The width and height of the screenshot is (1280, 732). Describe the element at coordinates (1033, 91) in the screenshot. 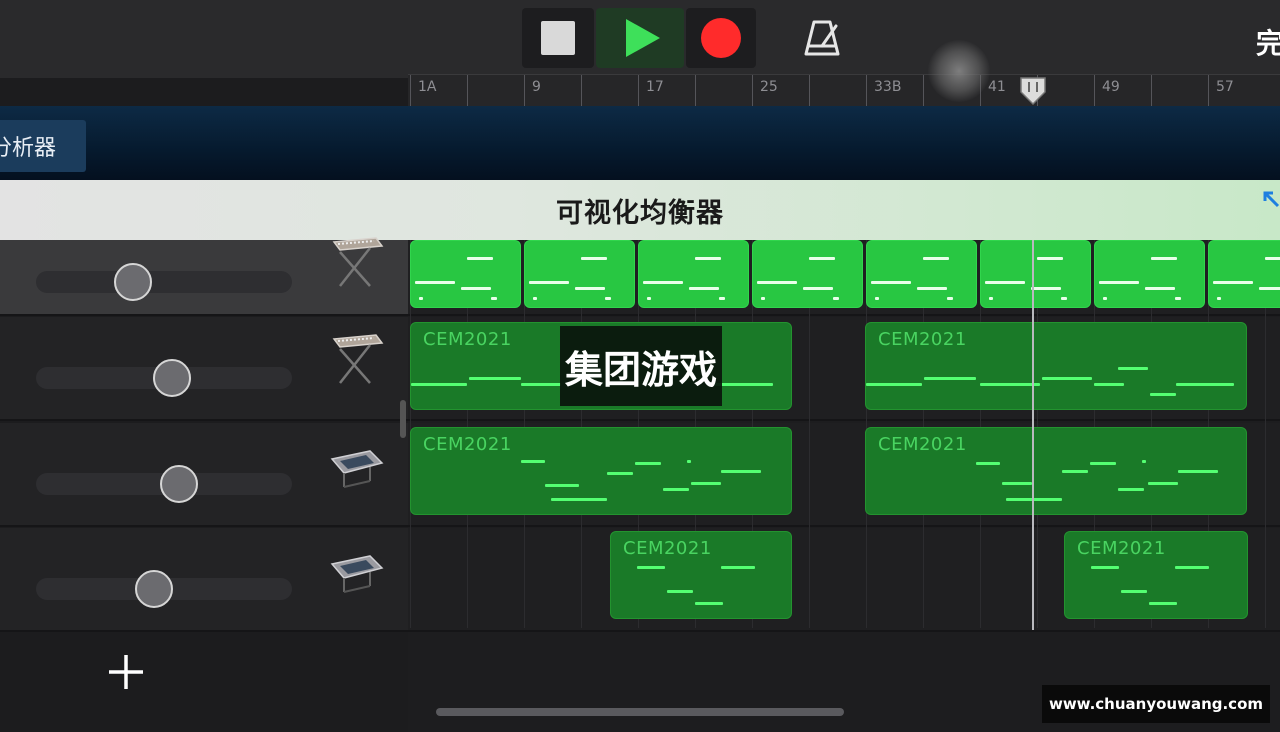

I see `playhead-handle-icon` at that location.